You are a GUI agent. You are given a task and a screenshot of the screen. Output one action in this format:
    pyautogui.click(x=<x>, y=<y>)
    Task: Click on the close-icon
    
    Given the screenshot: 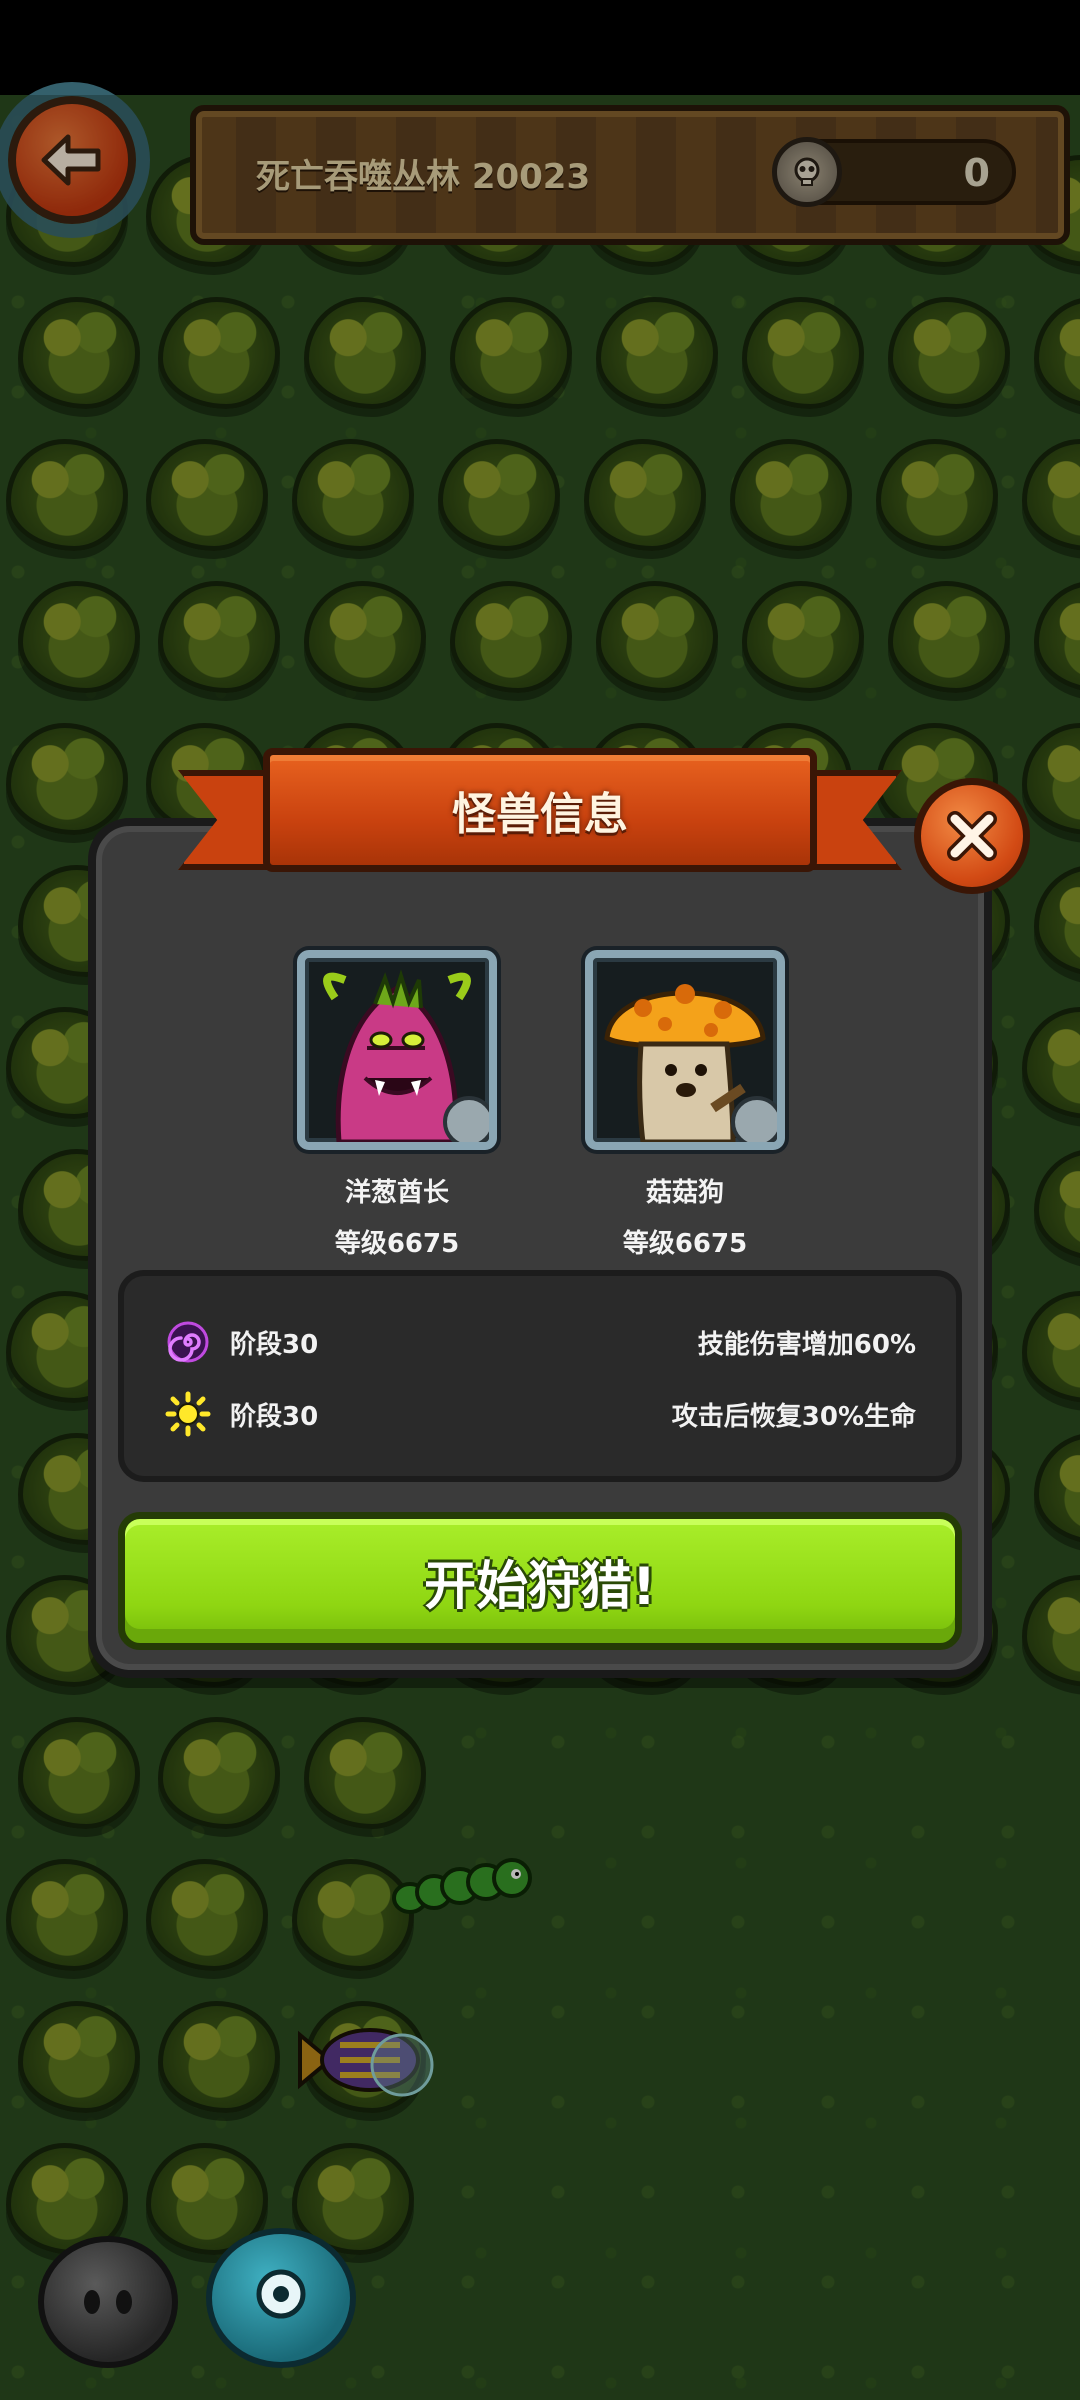 What is the action you would take?
    pyautogui.click(x=972, y=836)
    